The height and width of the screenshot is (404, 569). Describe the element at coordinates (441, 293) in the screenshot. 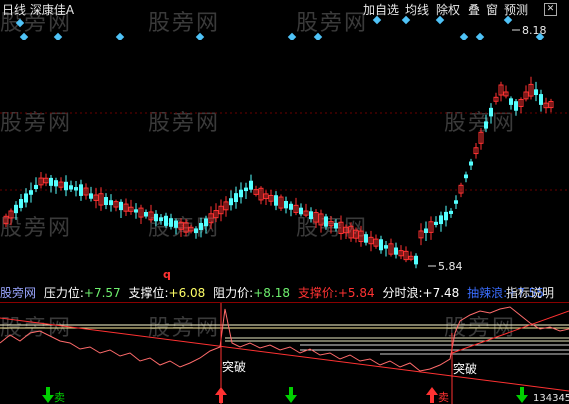

I see `wave-value: +7.48` at that location.